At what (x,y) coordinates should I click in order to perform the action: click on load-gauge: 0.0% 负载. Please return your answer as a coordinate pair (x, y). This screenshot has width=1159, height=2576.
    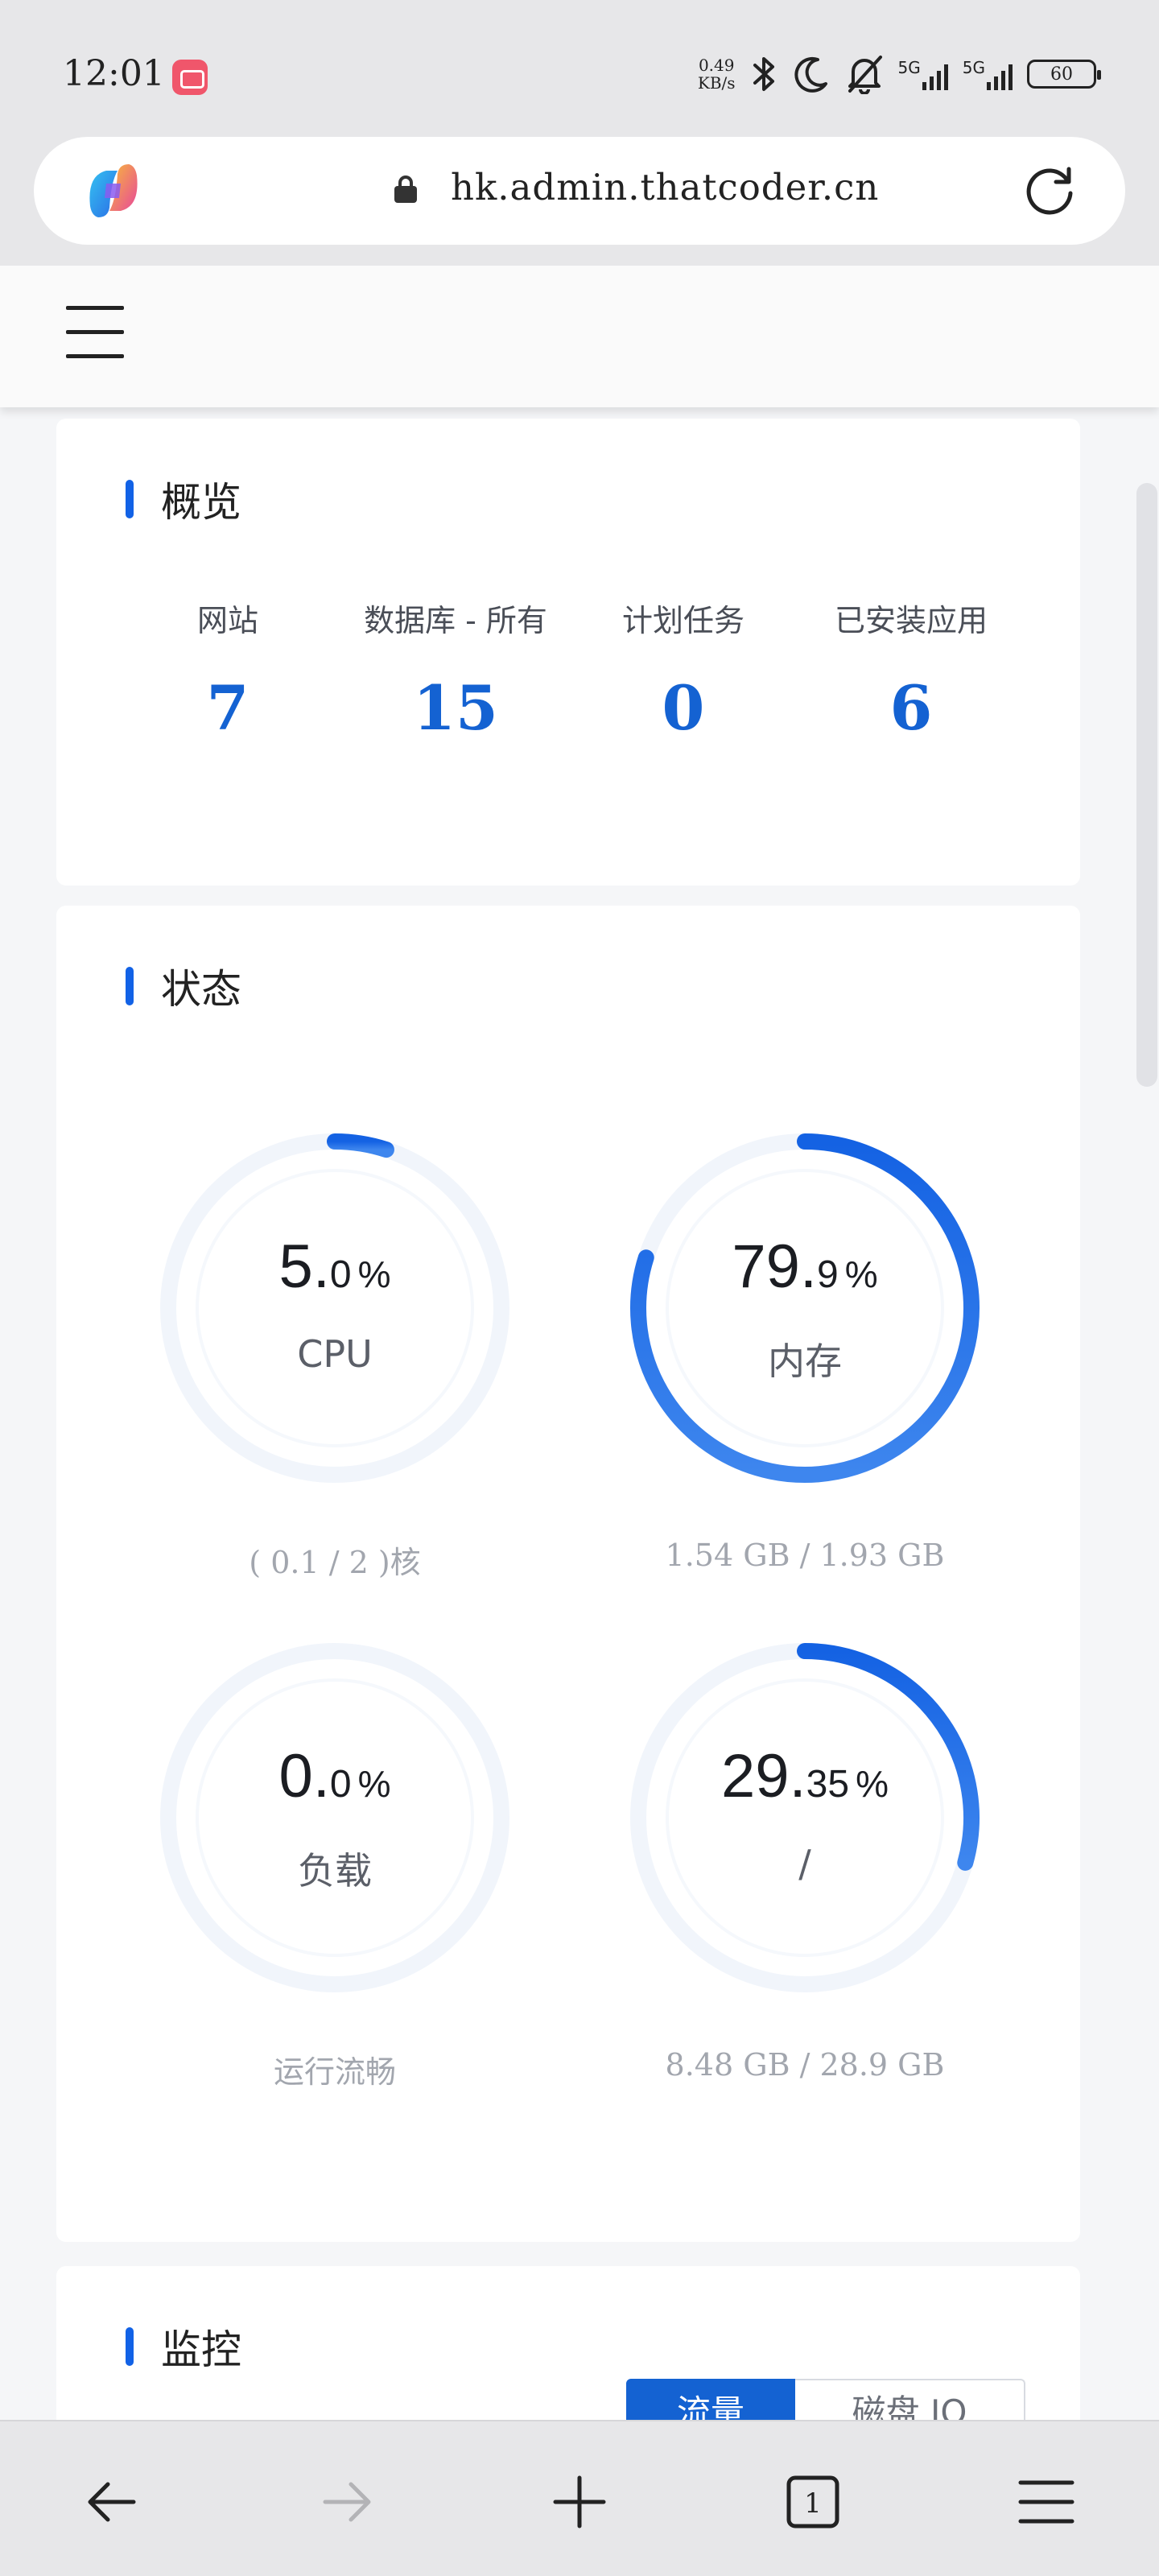
    Looking at the image, I should click on (335, 1818).